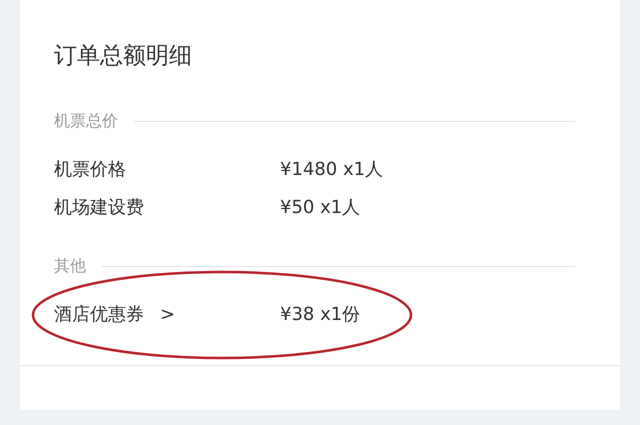 The width and height of the screenshot is (640, 425). Describe the element at coordinates (70, 266) in the screenshot. I see `section-heading: 其他` at that location.